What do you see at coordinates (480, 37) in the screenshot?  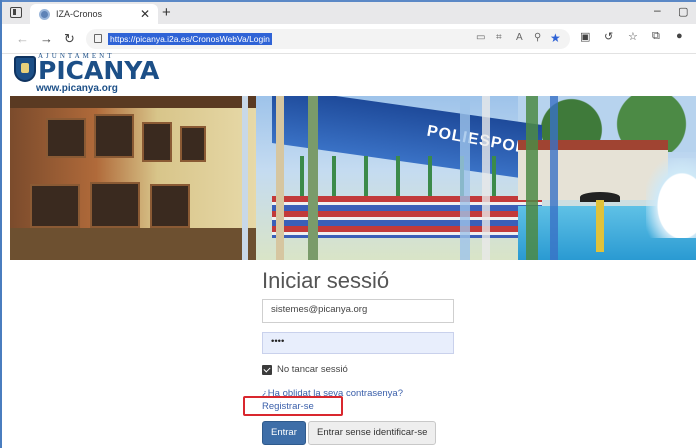 I see `reader-icon: ▭` at bounding box center [480, 37].